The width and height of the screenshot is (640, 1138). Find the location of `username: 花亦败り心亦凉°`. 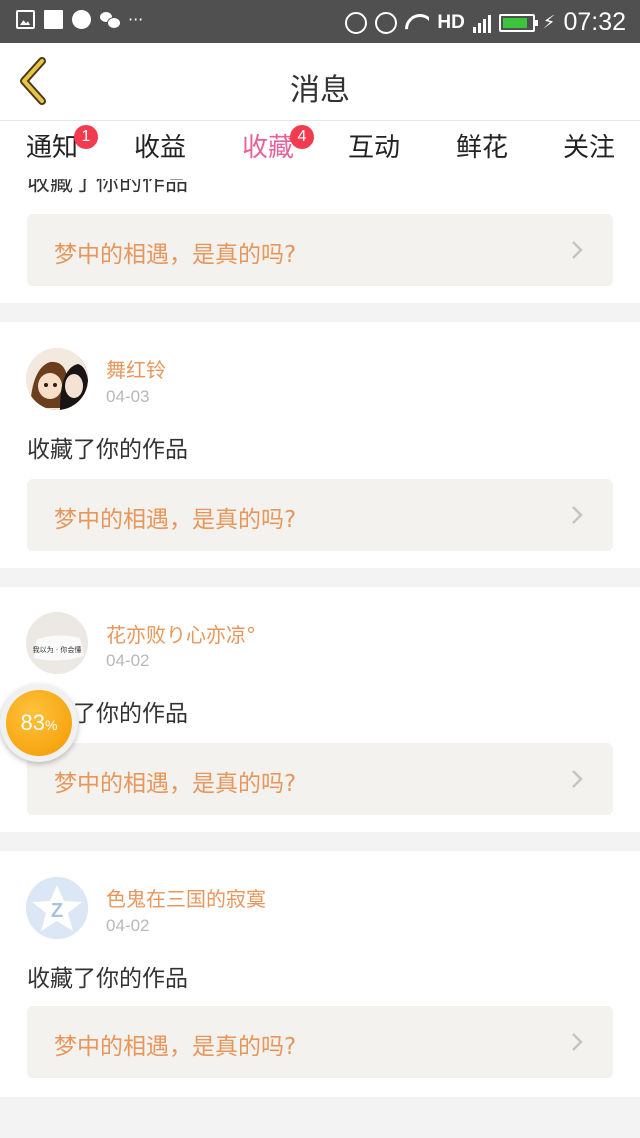

username: 花亦败り心亦凉° is located at coordinates (181, 633).